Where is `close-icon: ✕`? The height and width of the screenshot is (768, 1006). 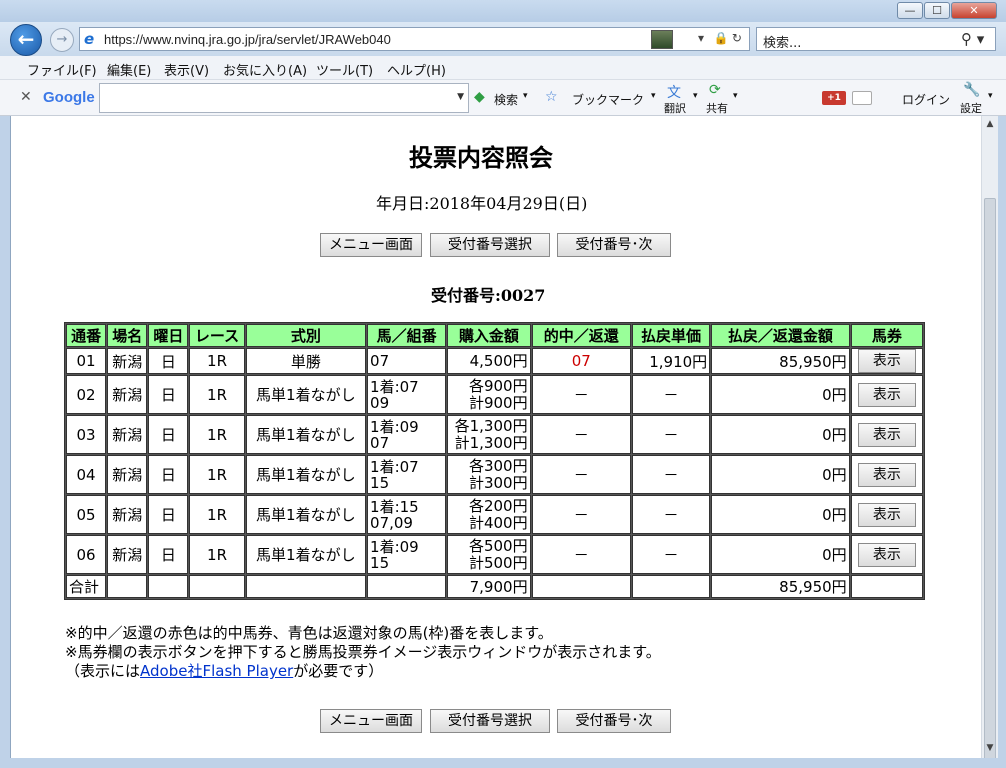
close-icon: ✕ is located at coordinates (26, 97).